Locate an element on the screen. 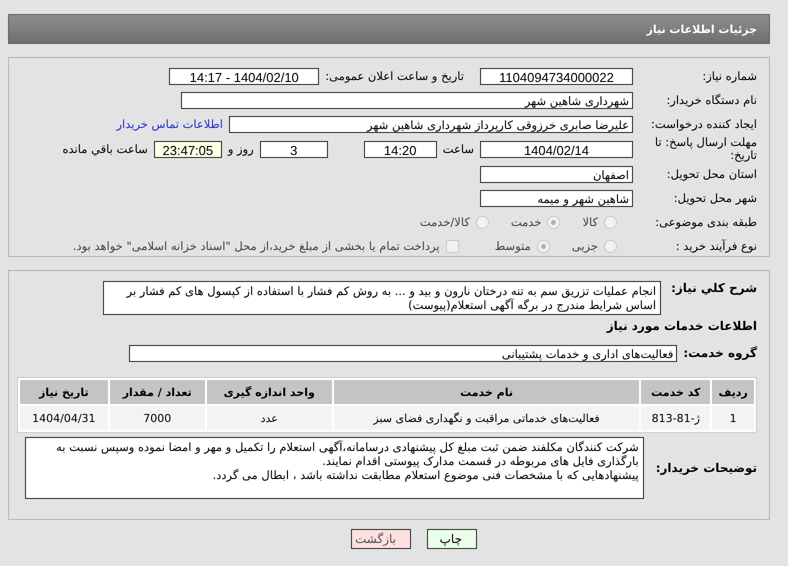 This screenshot has height=566, width=788. checkbox is located at coordinates (452, 246).